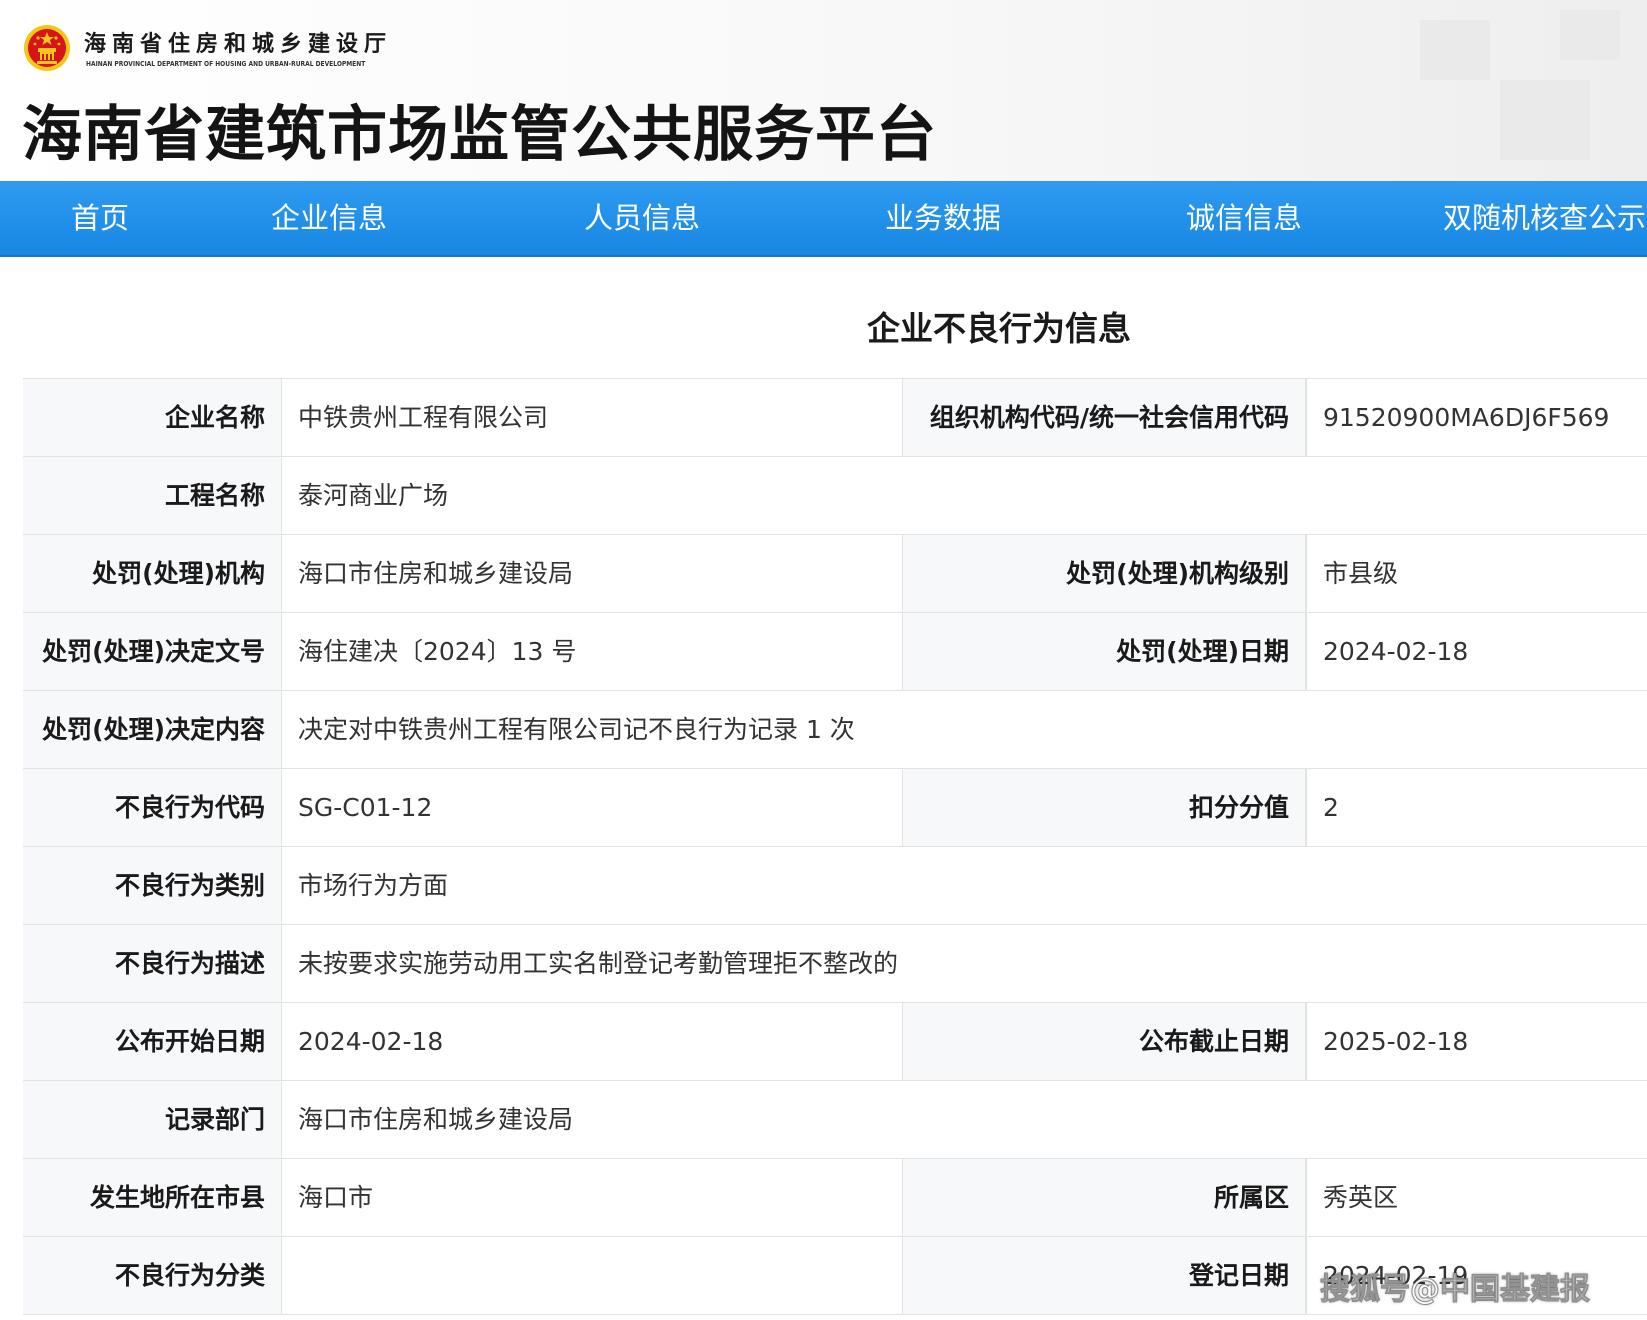 The image size is (1647, 1320). What do you see at coordinates (1544, 218) in the screenshot?
I see `nav-item-random-check: 双随机核查公示` at bounding box center [1544, 218].